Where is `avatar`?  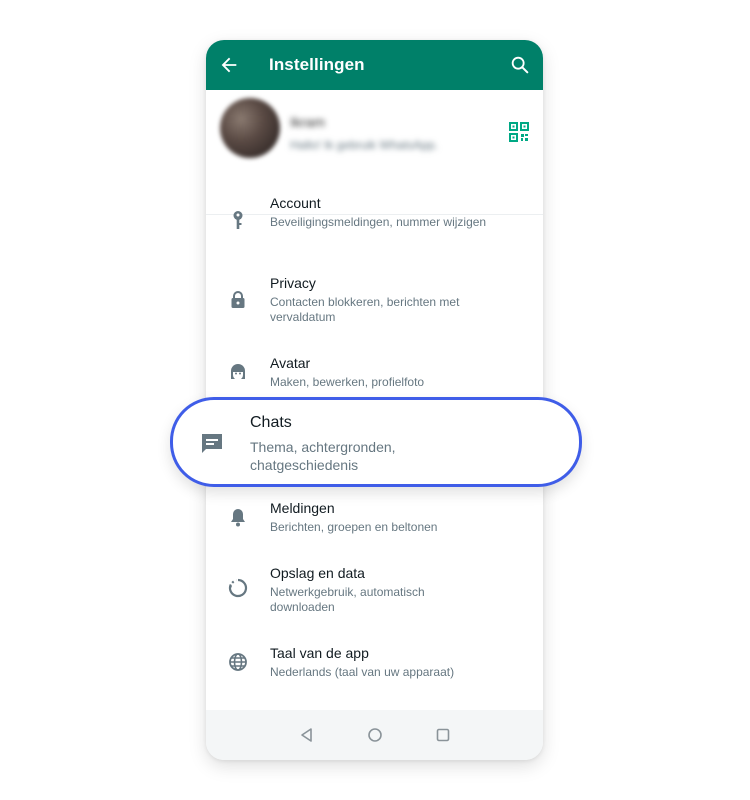 avatar is located at coordinates (250, 128).